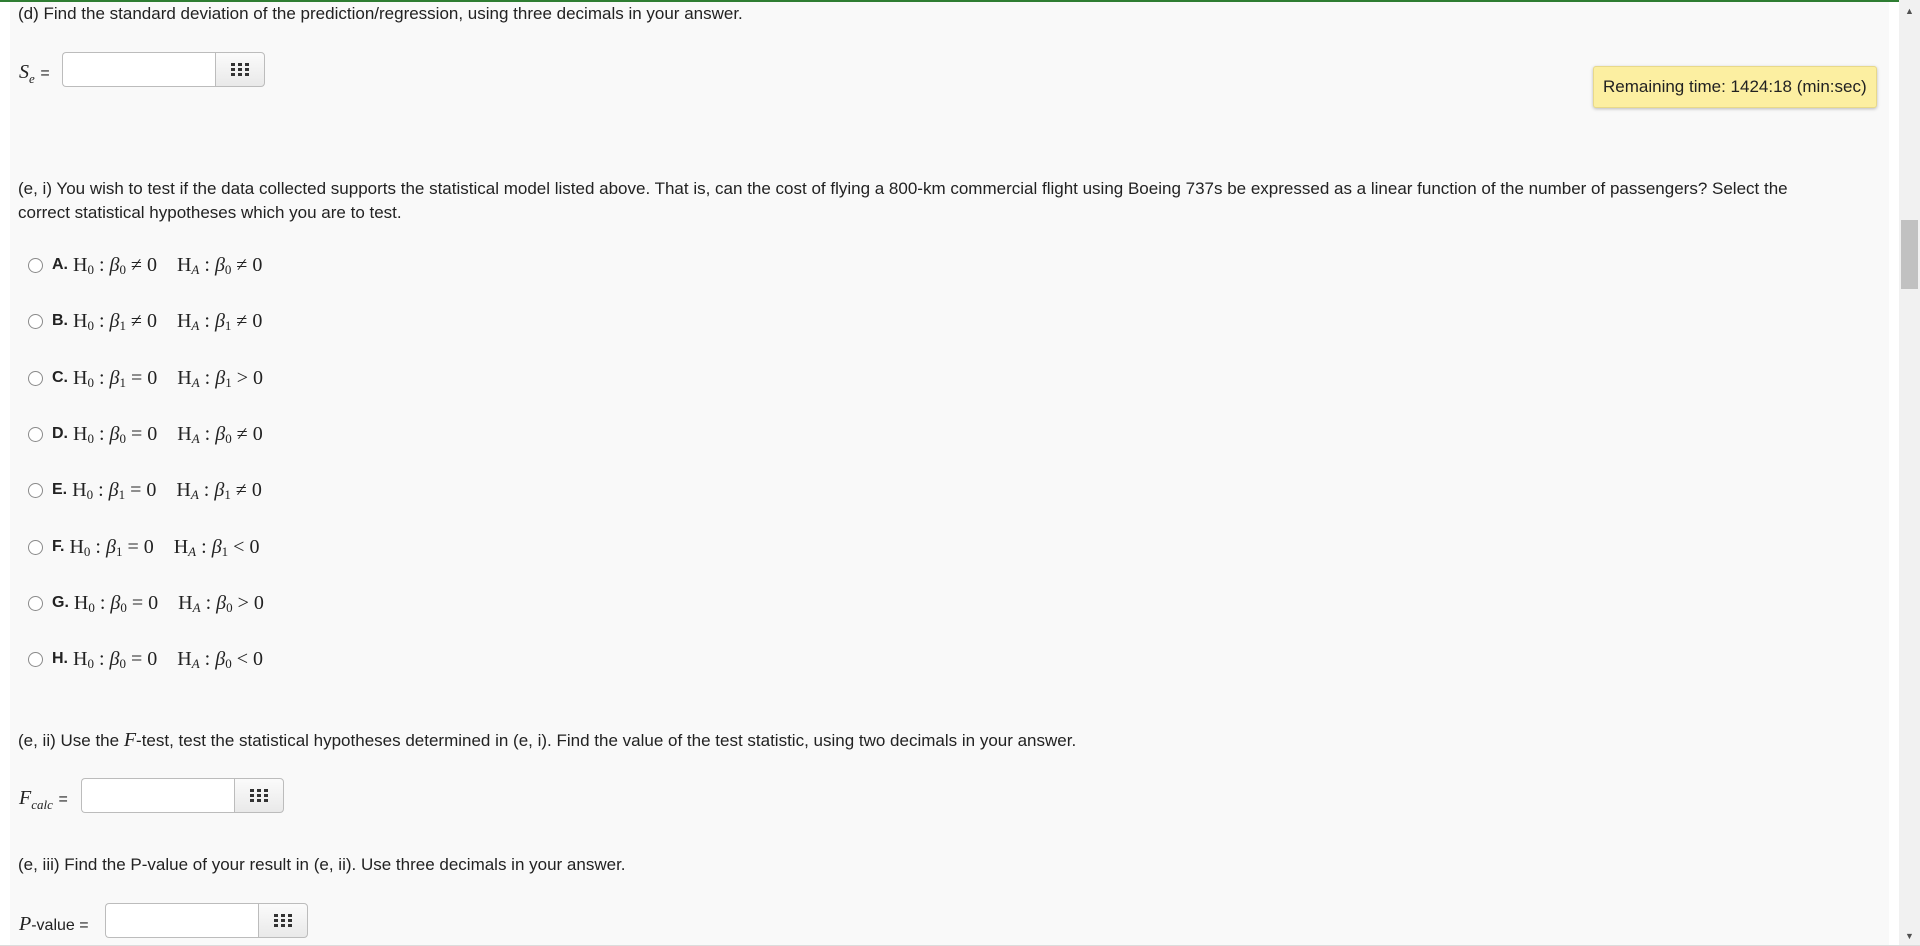 The image size is (1920, 946). Describe the element at coordinates (60, 264) in the screenshot. I see `option-letter: A.` at that location.